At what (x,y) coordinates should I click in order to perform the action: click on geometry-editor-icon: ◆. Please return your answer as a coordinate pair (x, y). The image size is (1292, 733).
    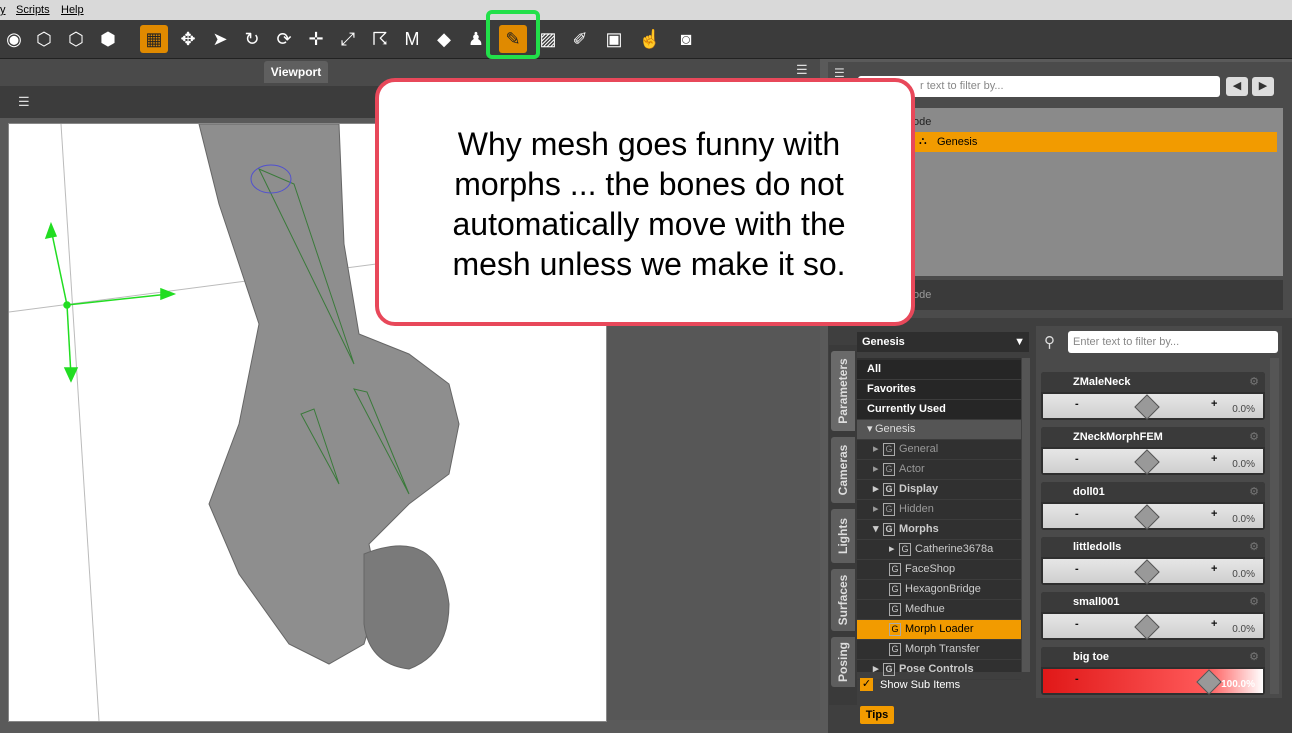
    Looking at the image, I should click on (444, 39).